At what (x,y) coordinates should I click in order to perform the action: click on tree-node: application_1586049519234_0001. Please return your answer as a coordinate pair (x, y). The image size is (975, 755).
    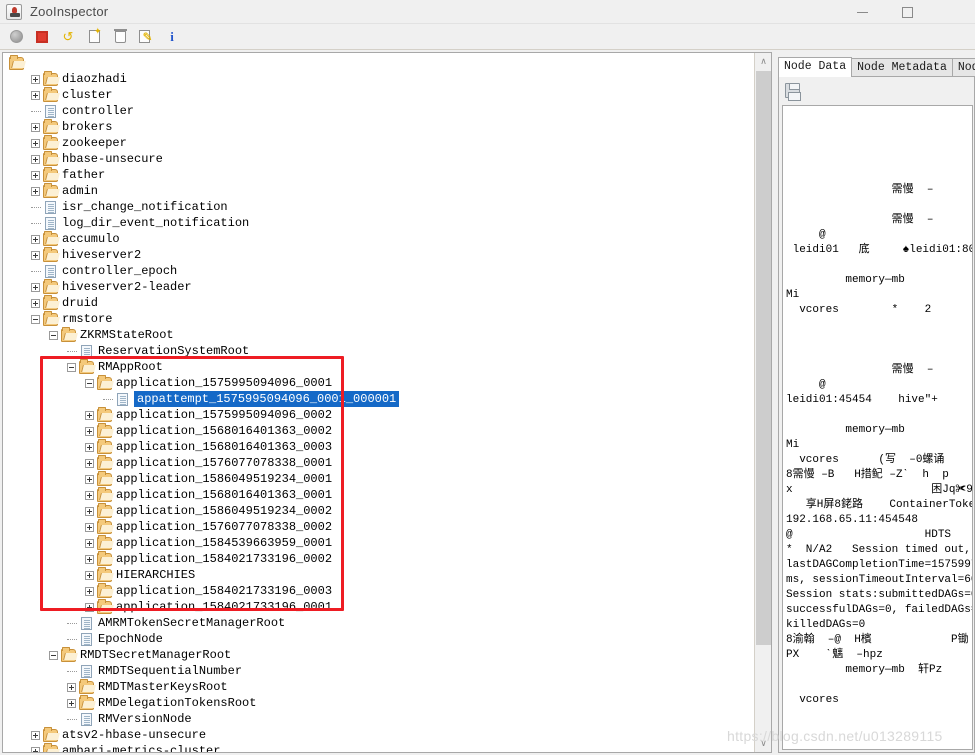
    Looking at the image, I should click on (379, 478).